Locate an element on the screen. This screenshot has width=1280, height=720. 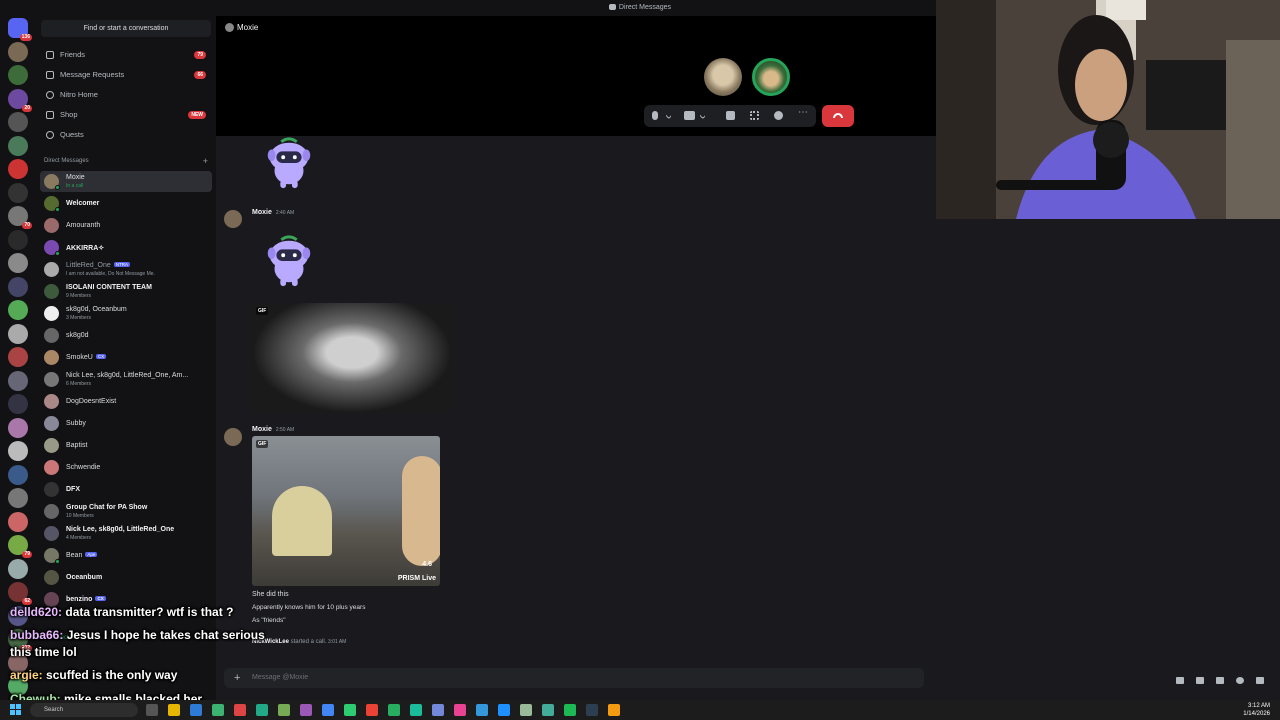
server-icon: 136 is located at coordinates (20, 29).